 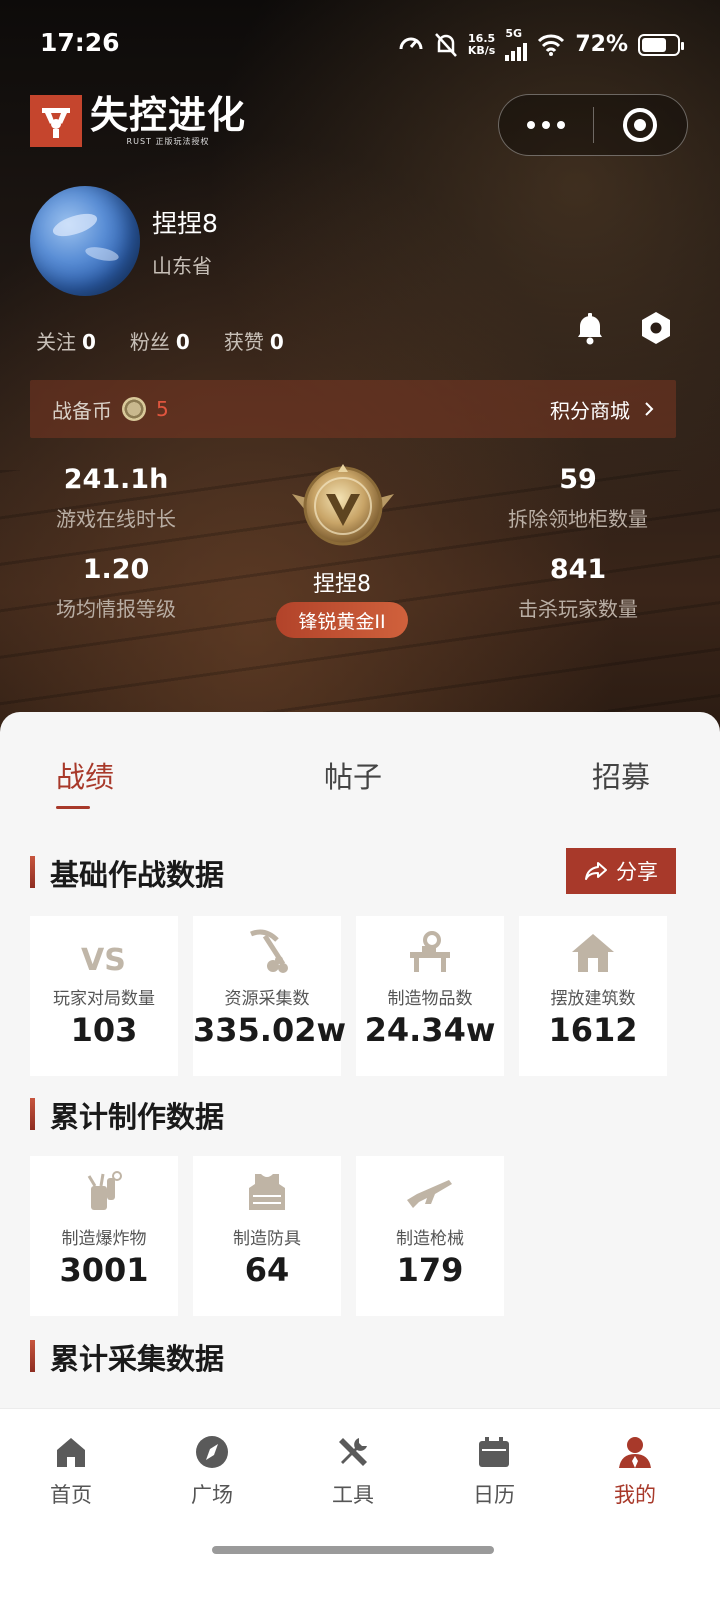 What do you see at coordinates (134, 409) in the screenshot?
I see `coin-icon` at bounding box center [134, 409].